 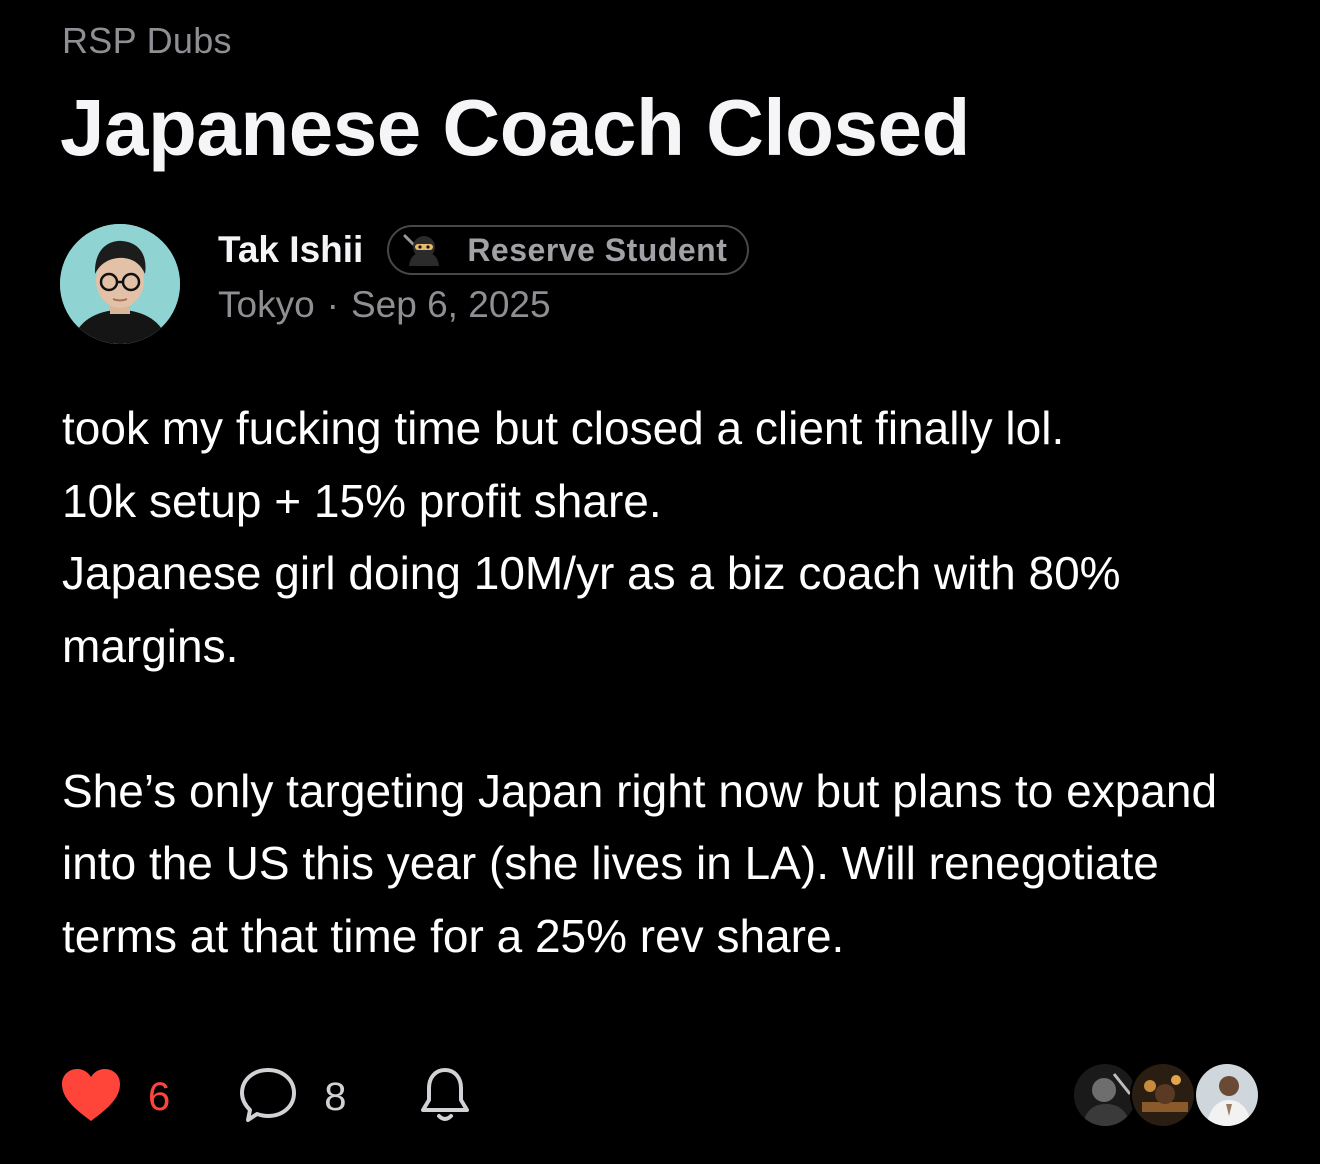 I want to click on author-row: Tak Ishii Reserve Student, so click(x=484, y=250).